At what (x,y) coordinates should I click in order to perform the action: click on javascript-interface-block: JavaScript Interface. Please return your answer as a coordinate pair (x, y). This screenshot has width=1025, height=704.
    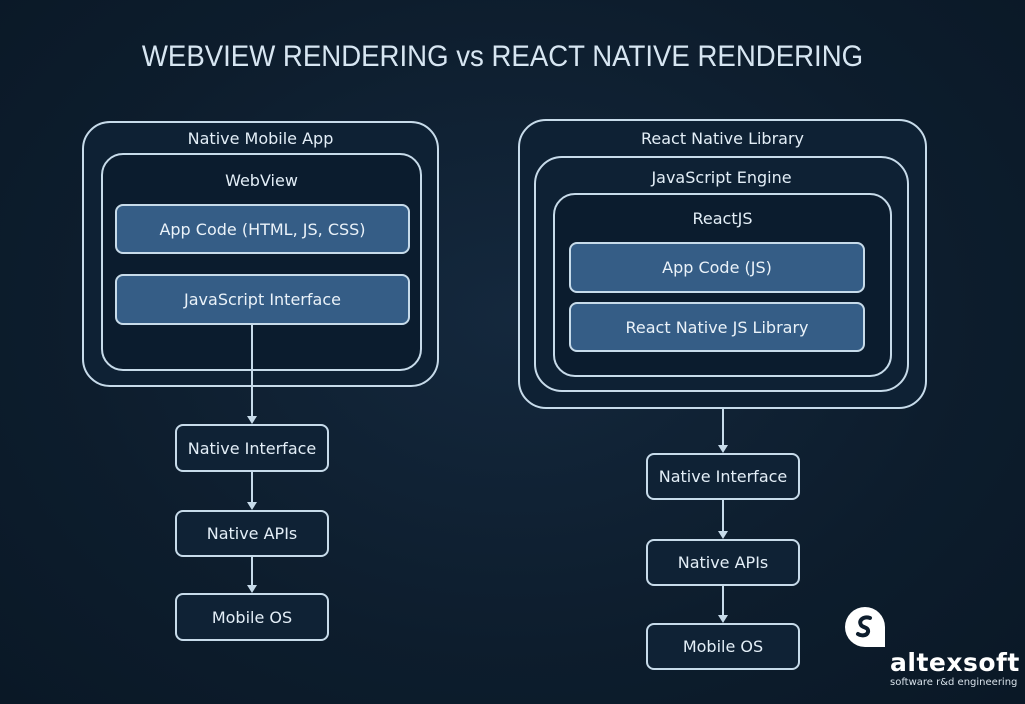
    Looking at the image, I should click on (262, 299).